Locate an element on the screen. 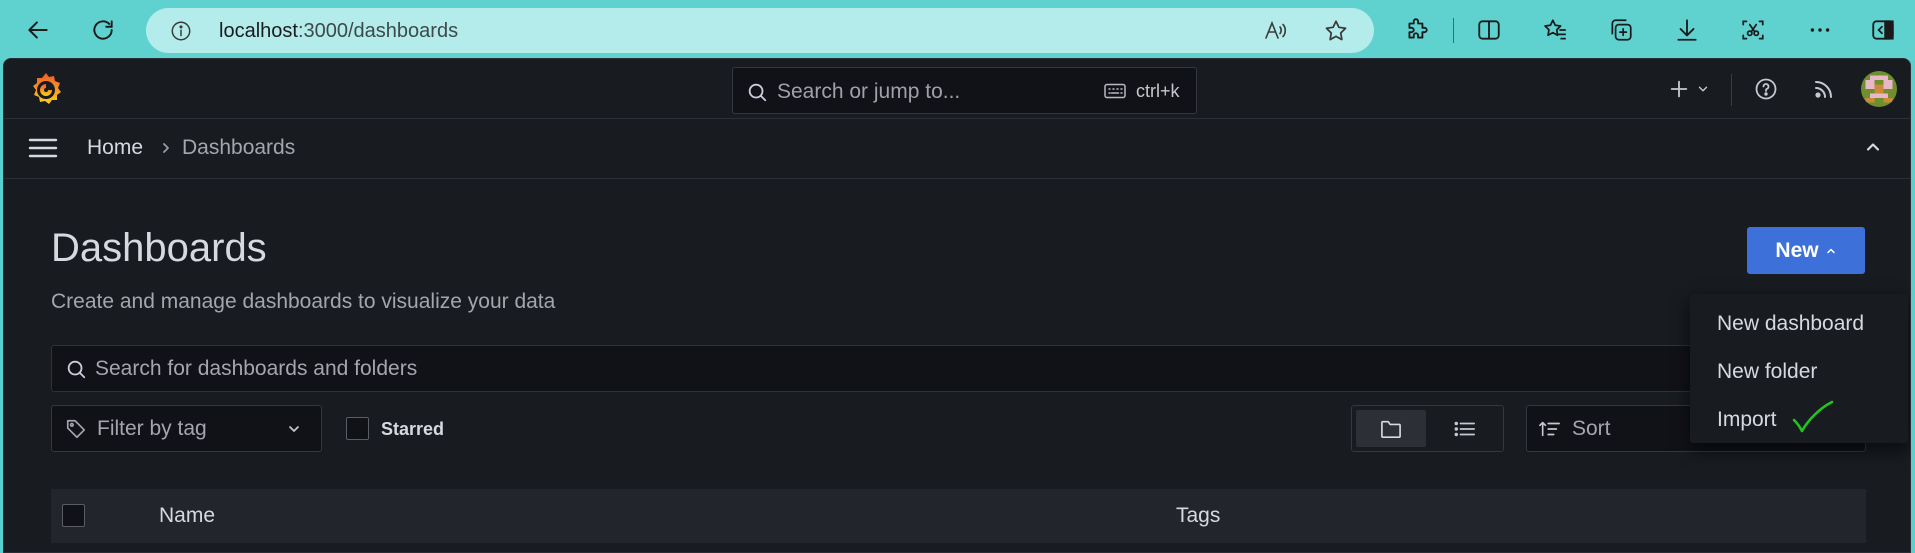  new-button-label: New is located at coordinates (1797, 250).